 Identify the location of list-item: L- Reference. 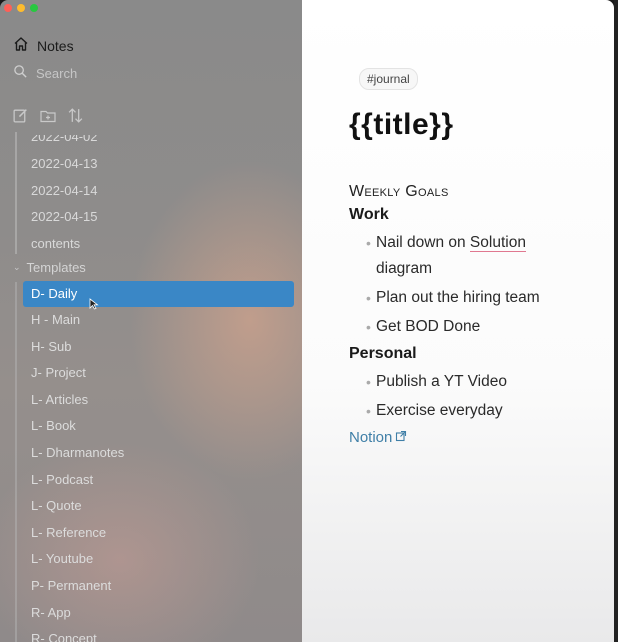
(151, 533).